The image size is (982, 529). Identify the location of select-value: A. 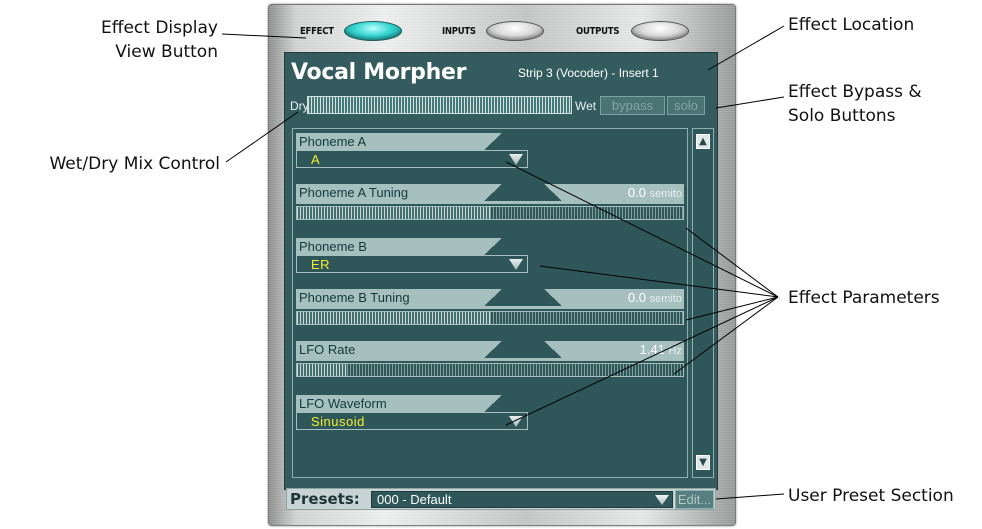
(316, 159).